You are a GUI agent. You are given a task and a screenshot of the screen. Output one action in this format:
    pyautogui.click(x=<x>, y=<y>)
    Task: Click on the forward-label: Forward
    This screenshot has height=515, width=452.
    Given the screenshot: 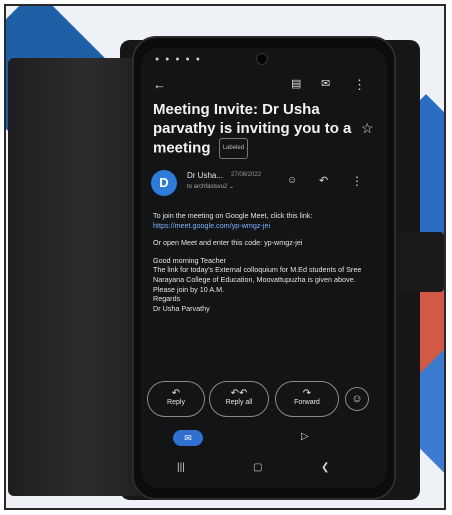 What is the action you would take?
    pyautogui.click(x=307, y=402)
    